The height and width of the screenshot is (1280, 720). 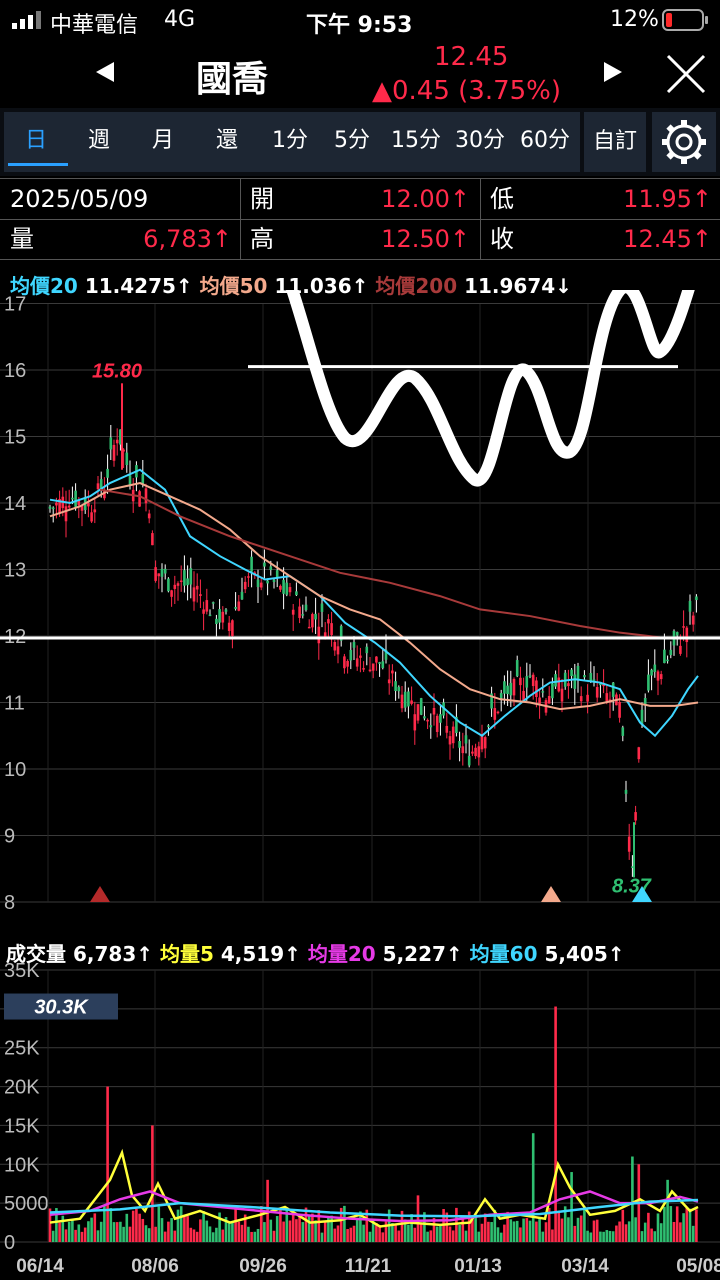 I want to click on volume-axis-label: 15K, so click(x=22, y=1126).